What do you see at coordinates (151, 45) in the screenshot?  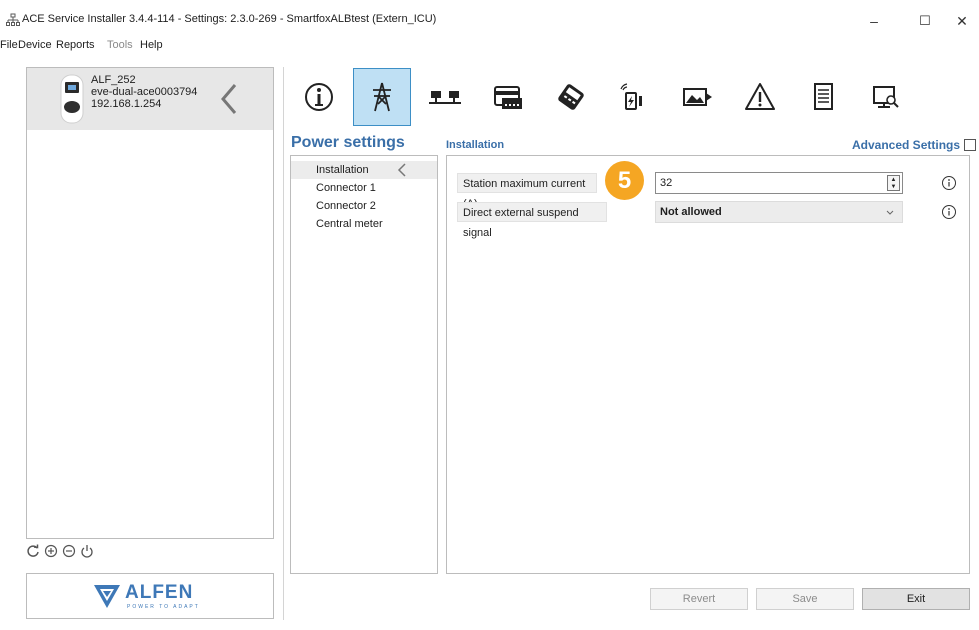 I see `menu-help: Help` at bounding box center [151, 45].